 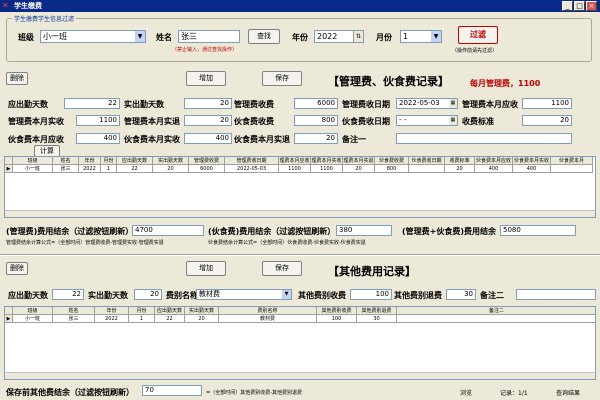 What do you see at coordinates (460, 161) in the screenshot?
I see `column-header: 收费标准` at bounding box center [460, 161].